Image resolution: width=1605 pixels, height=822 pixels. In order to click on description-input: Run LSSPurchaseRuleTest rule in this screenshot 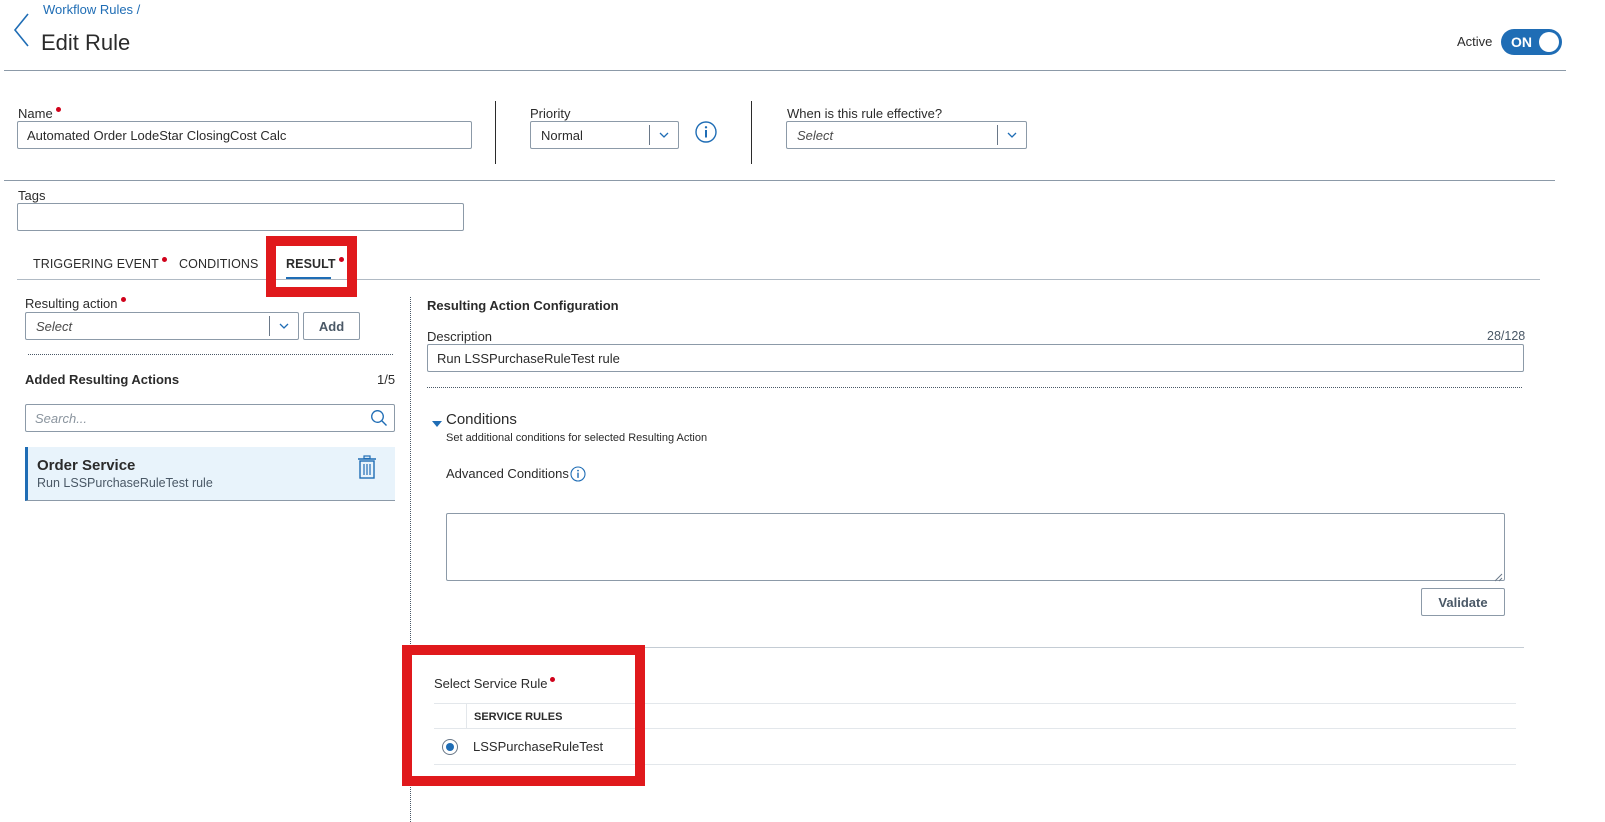, I will do `click(975, 358)`.